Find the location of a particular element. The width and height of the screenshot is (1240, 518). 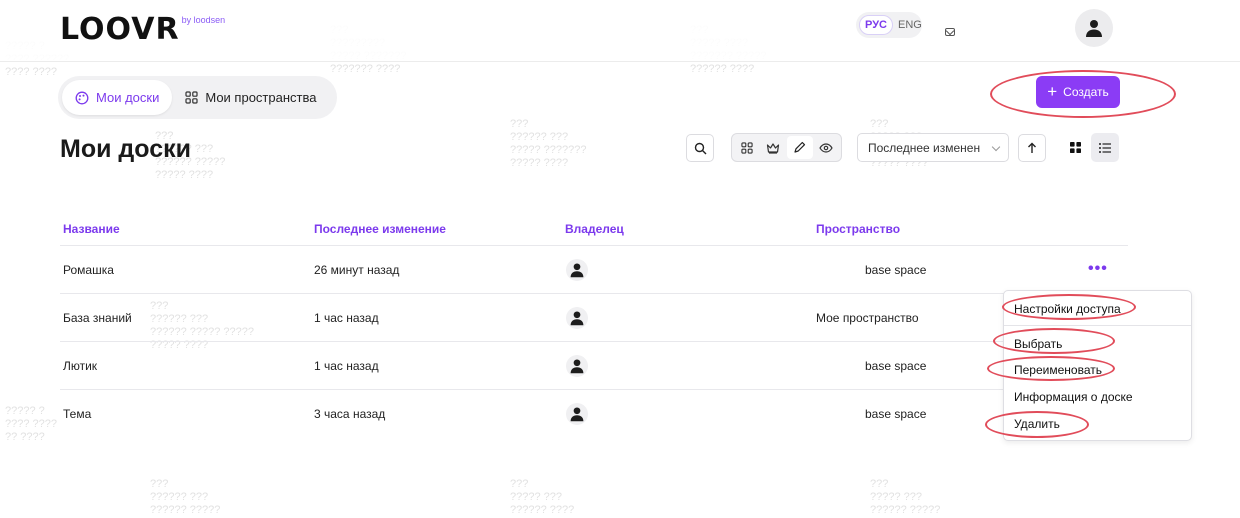

eye-icon is located at coordinates (826, 147).